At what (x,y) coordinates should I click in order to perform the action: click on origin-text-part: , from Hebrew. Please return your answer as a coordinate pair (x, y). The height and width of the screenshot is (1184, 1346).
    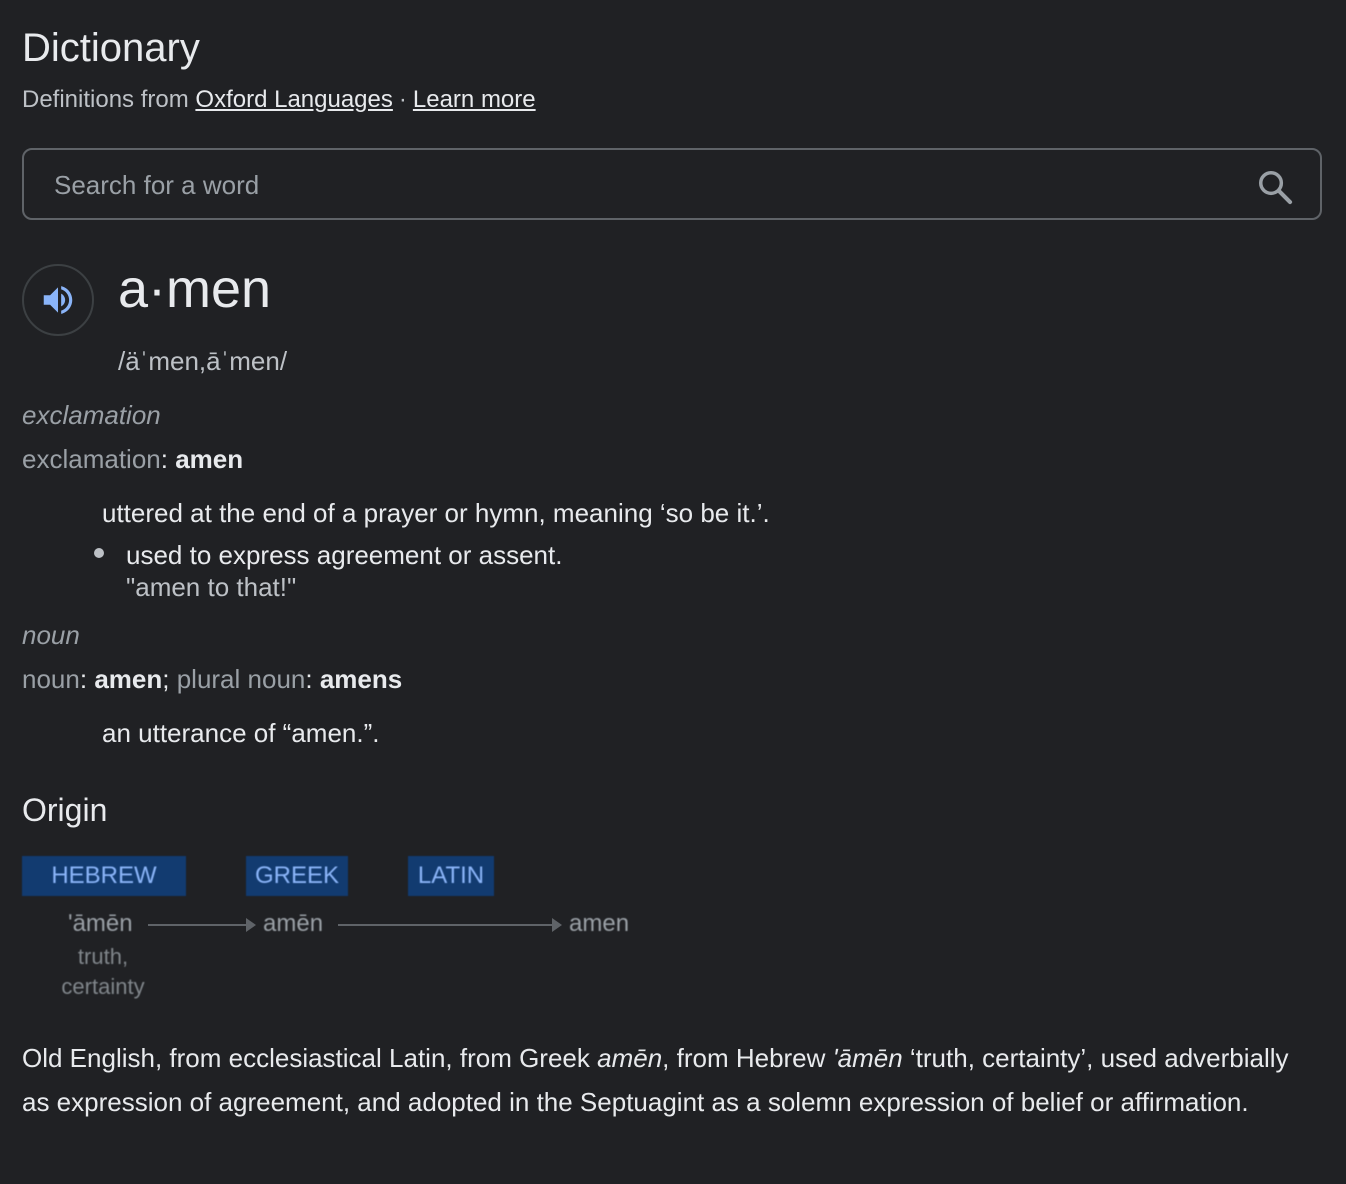
    Looking at the image, I should click on (747, 1058).